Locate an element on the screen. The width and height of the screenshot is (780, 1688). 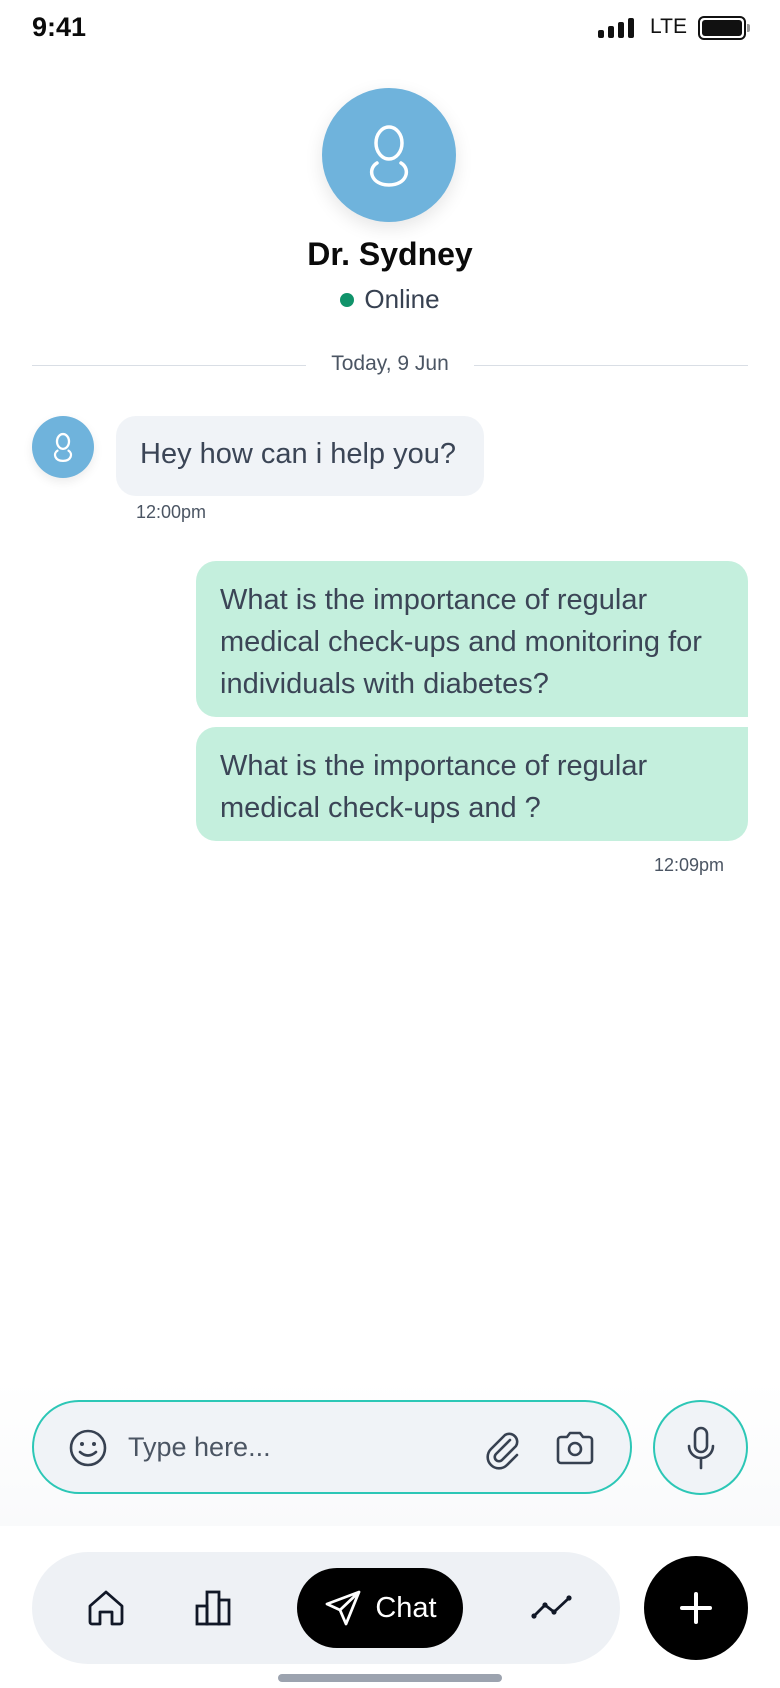
home-icon is located at coordinates (106, 1608).